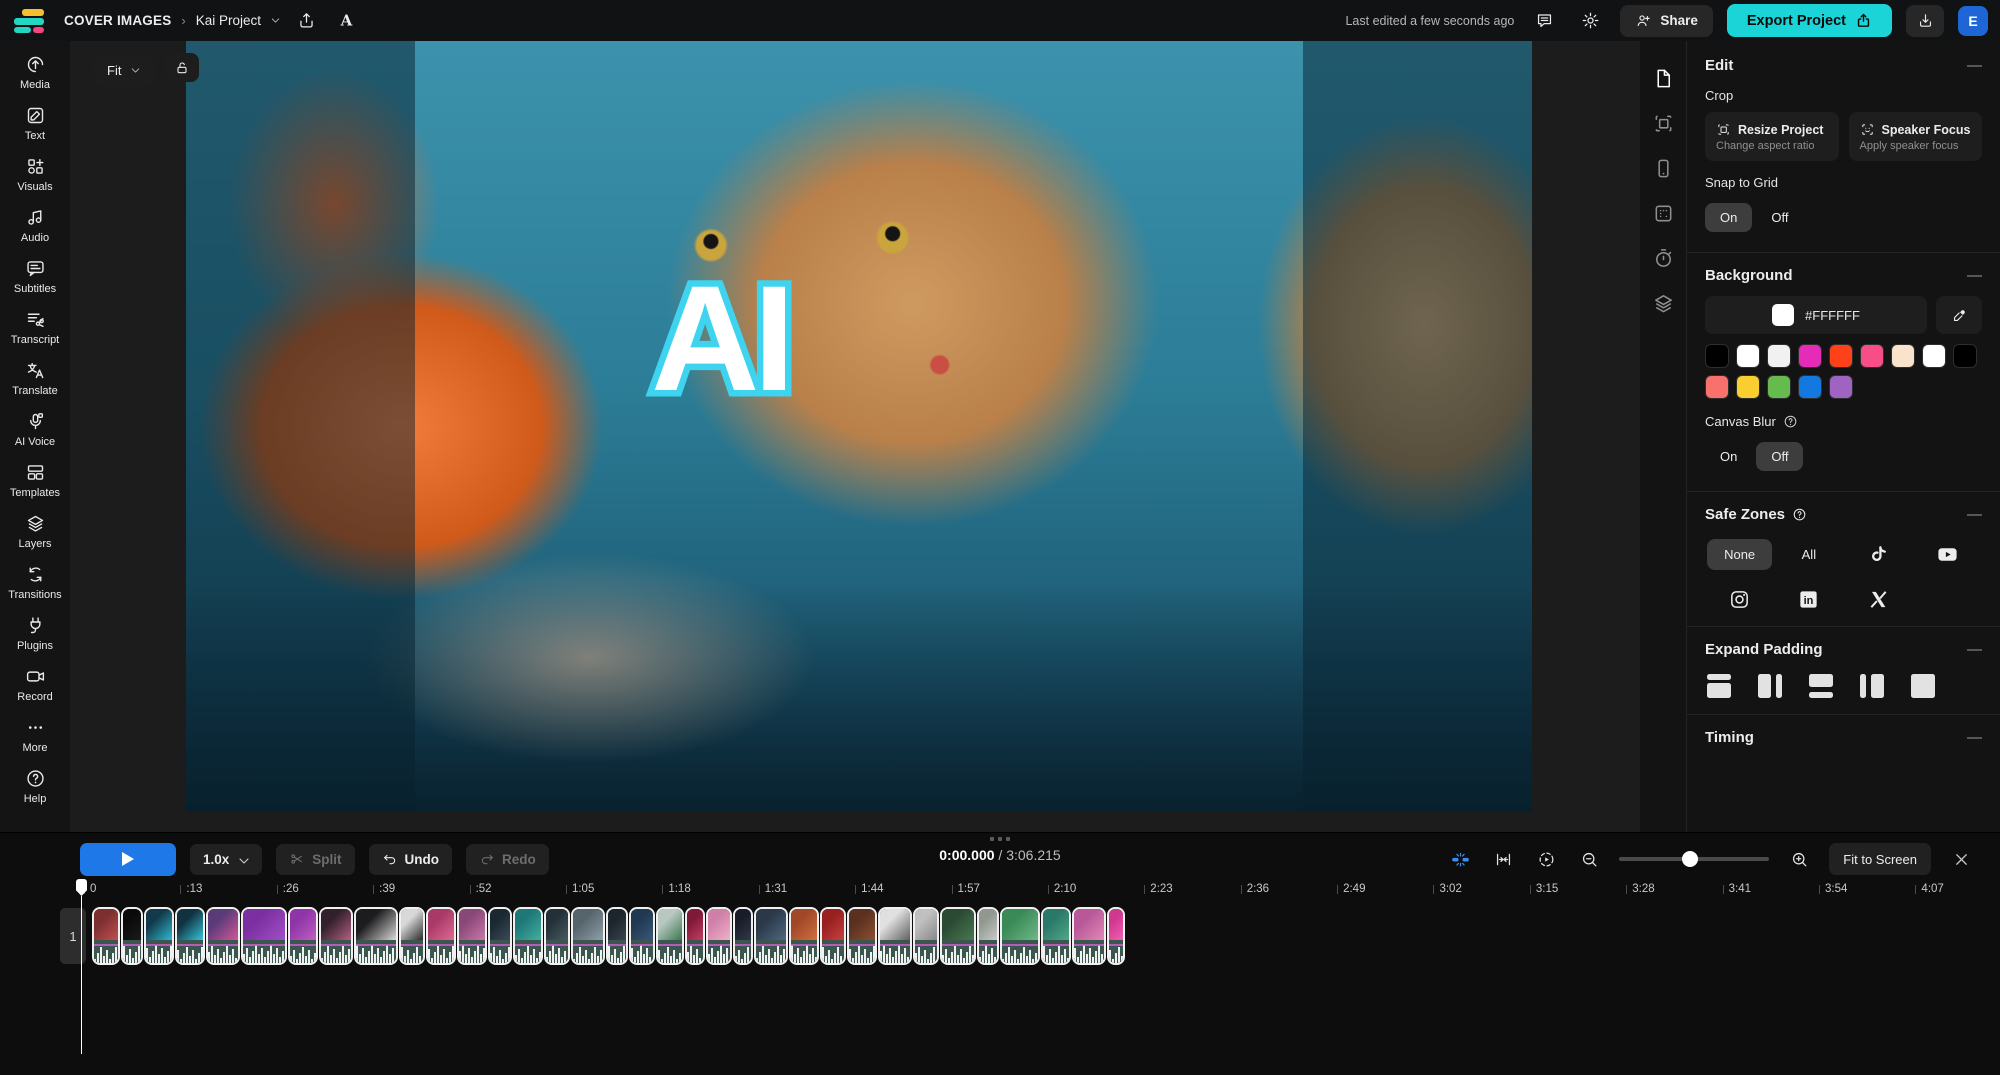 The height and width of the screenshot is (1075, 2000). I want to click on fit-to-screen-button: Fit to Screen, so click(1880, 859).